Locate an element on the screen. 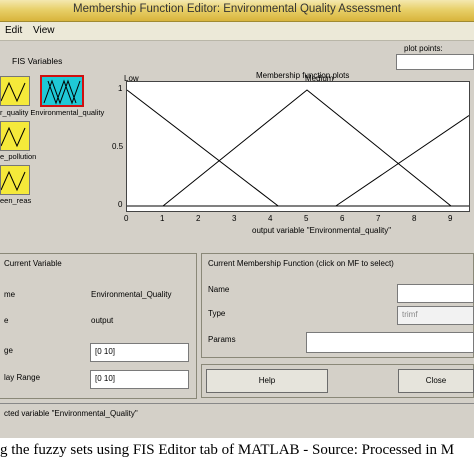  display-range-input: [0 10] is located at coordinates (139, 379).